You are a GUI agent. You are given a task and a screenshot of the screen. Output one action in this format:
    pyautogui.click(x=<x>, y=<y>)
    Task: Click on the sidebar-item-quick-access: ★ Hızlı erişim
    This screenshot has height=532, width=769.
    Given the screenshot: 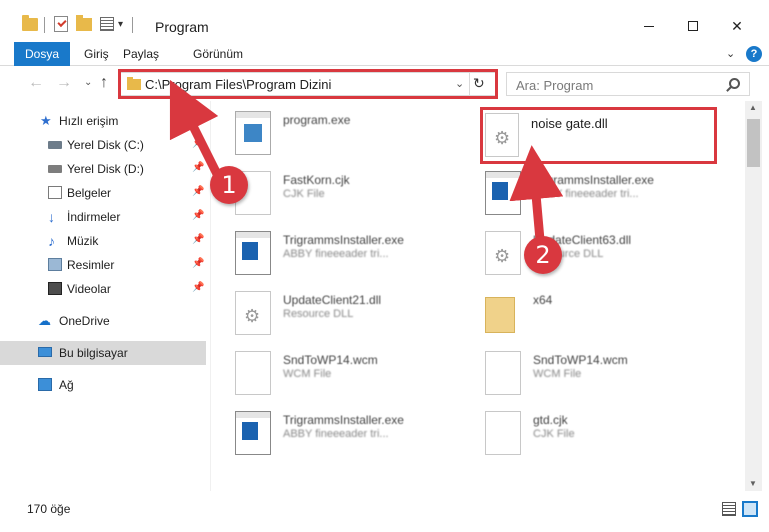 What is the action you would take?
    pyautogui.click(x=103, y=121)
    